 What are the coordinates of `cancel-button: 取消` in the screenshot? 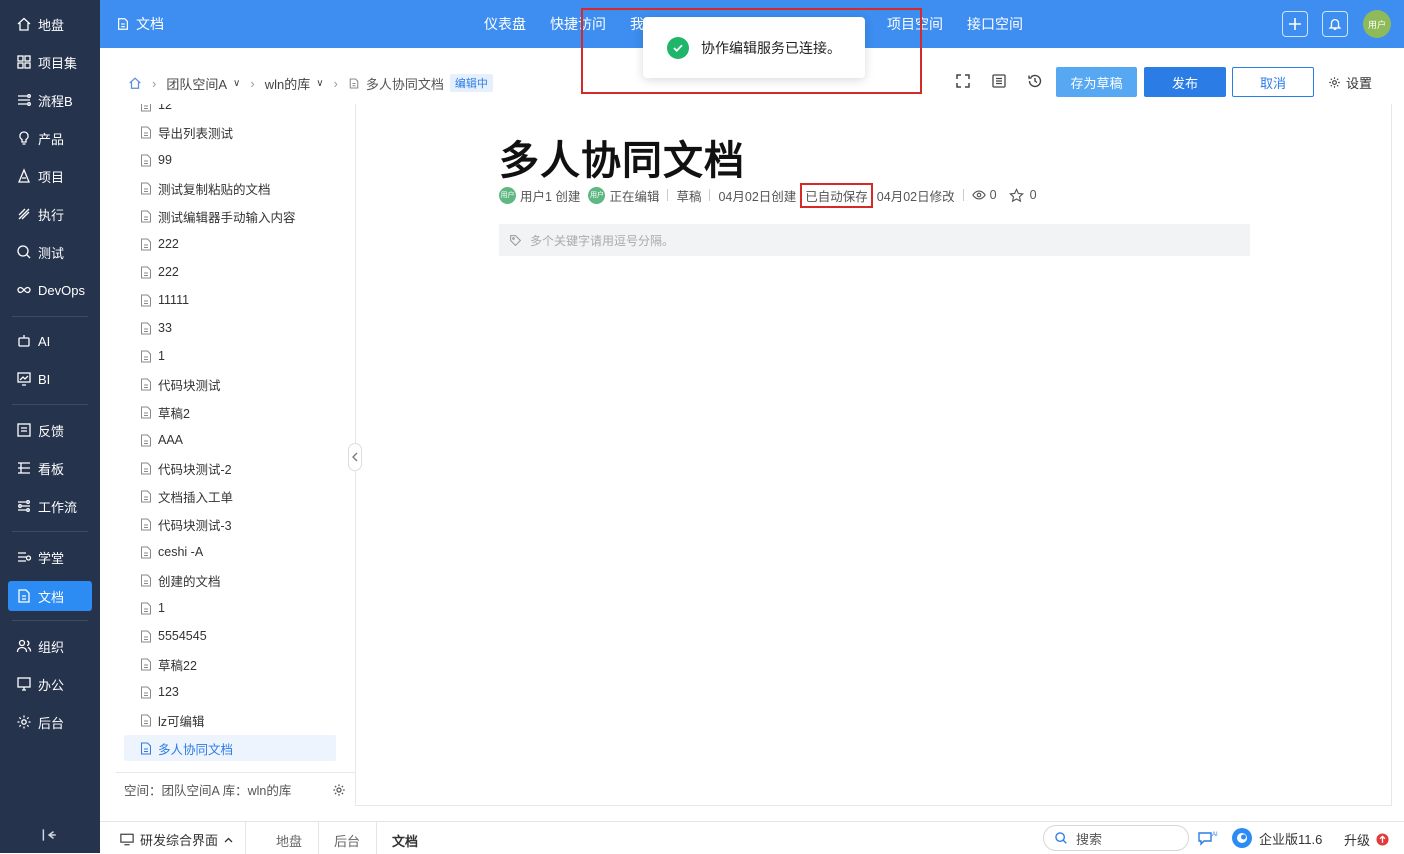 It's located at (1273, 82).